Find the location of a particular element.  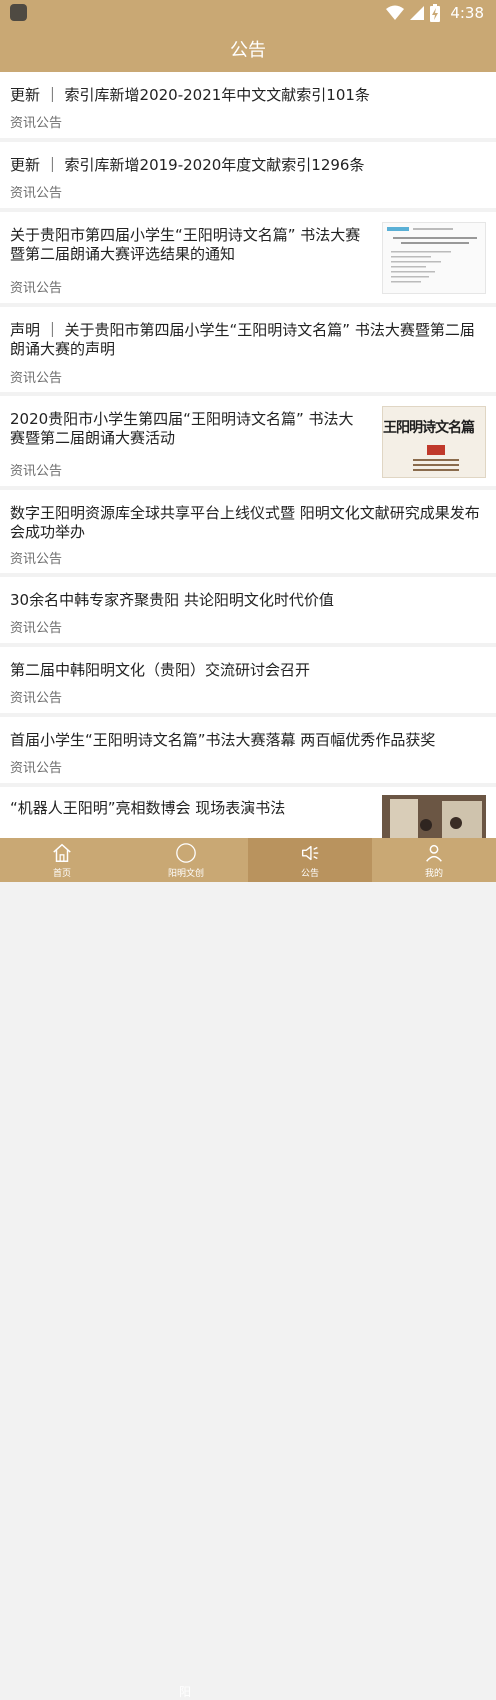

home-icon is located at coordinates (62, 852).